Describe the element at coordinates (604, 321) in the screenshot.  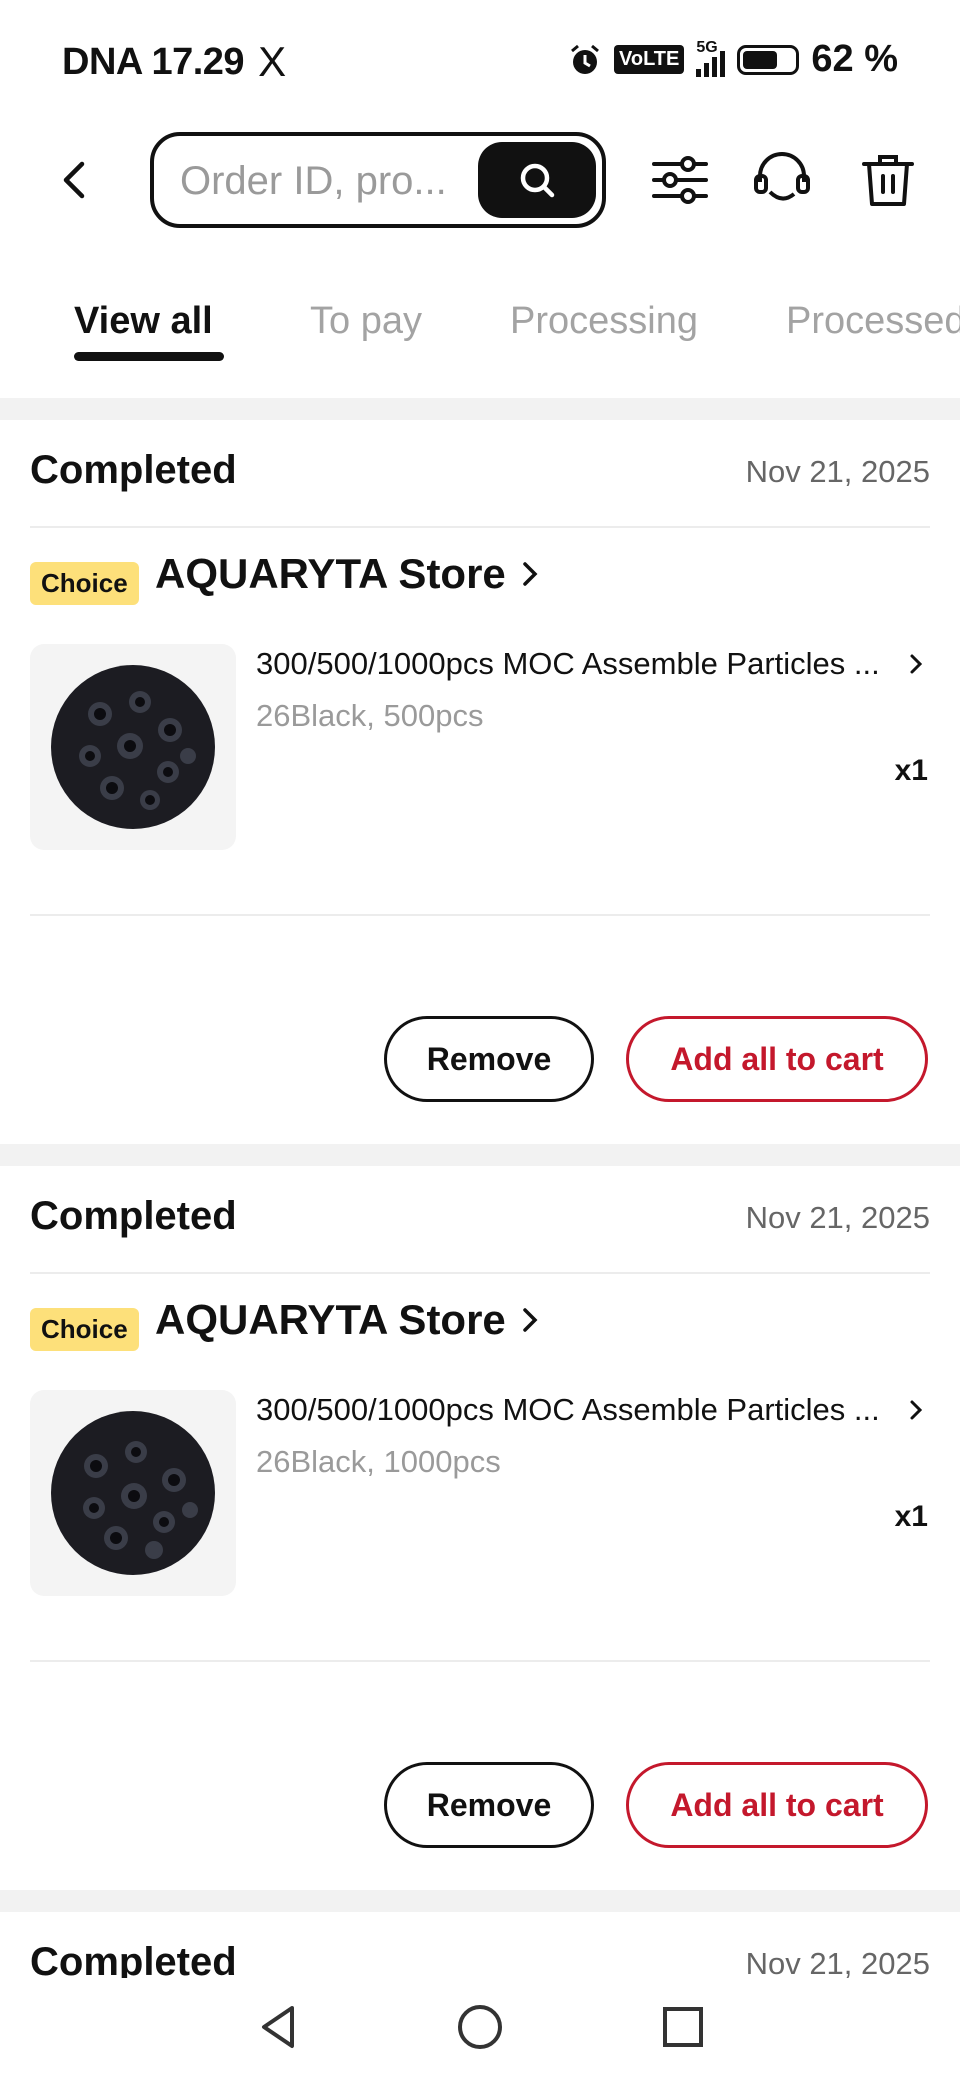
I see `tab-processing: Processing` at that location.